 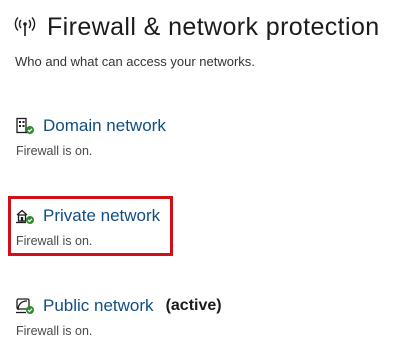 I want to click on domain-network-link: Domain network, so click(x=104, y=126).